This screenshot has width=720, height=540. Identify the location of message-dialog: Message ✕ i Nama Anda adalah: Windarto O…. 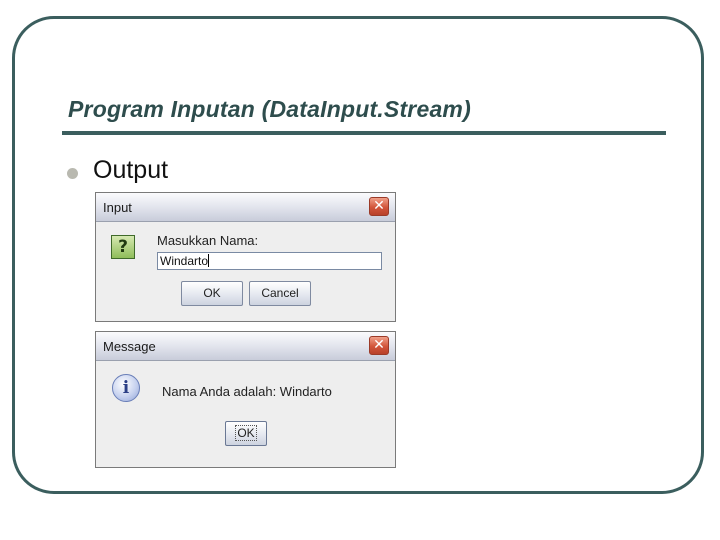
(245, 399).